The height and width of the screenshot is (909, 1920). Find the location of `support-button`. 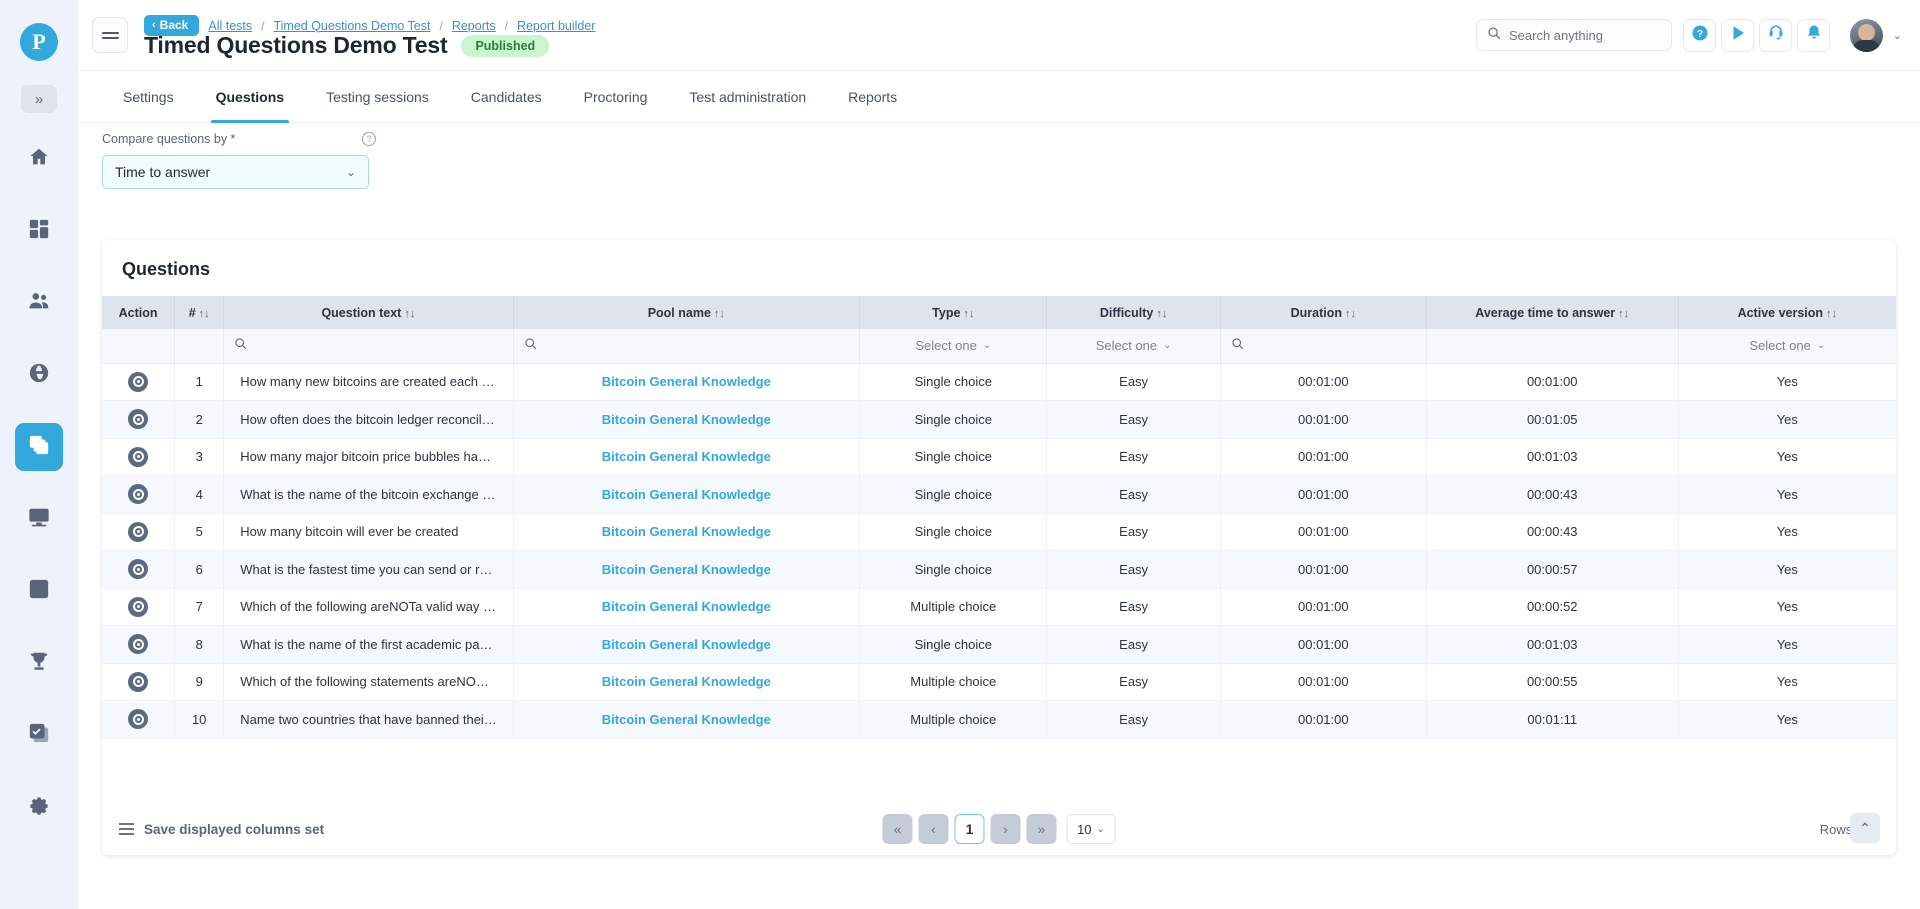

support-button is located at coordinates (1775, 35).